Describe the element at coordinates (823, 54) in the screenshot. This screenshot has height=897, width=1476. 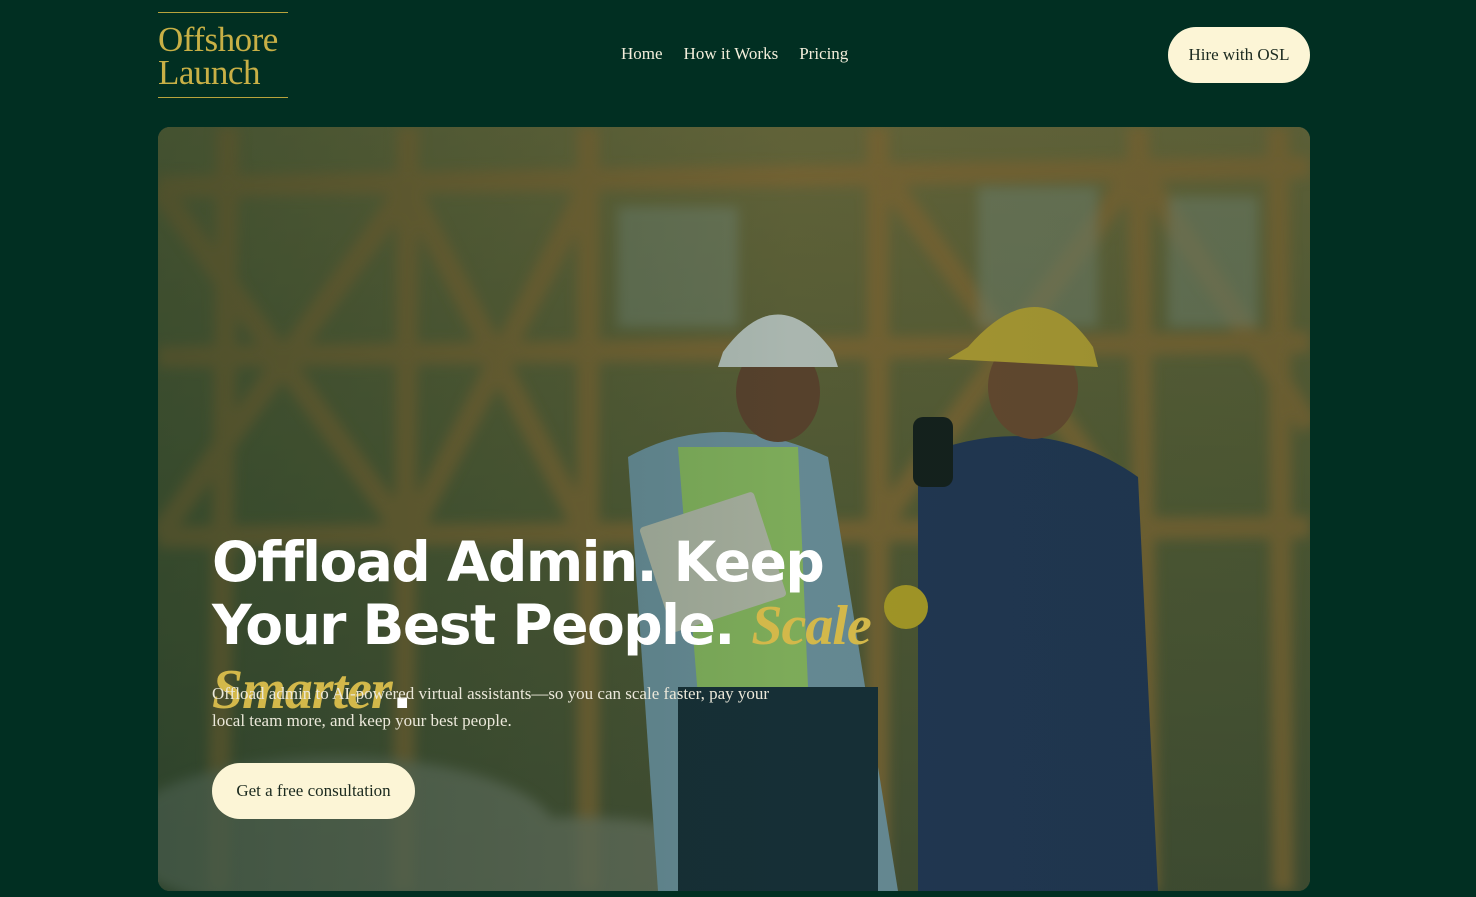
I see `nav-pricing: Pricing` at that location.